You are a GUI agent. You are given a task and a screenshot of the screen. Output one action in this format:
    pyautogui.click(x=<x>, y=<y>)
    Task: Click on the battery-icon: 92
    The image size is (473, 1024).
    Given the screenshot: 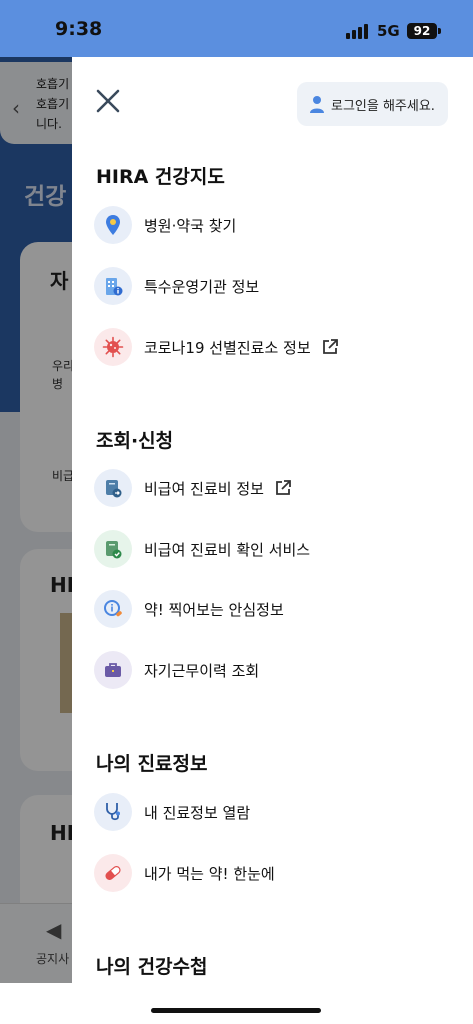 What is the action you would take?
    pyautogui.click(x=422, y=31)
    